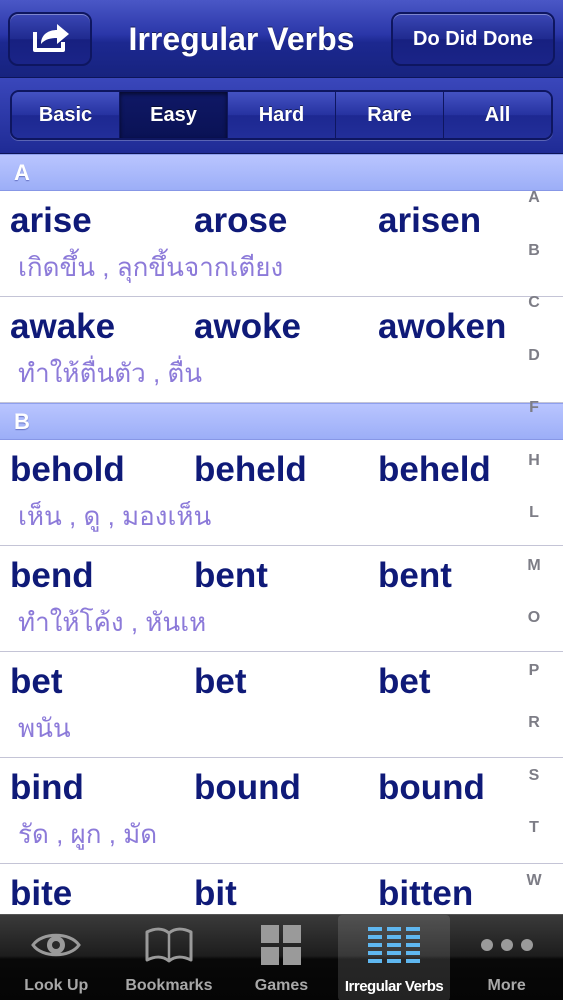 Image resolution: width=563 pixels, height=1000 pixels. Describe the element at coordinates (220, 681) in the screenshot. I see `verb-past: bet` at that location.